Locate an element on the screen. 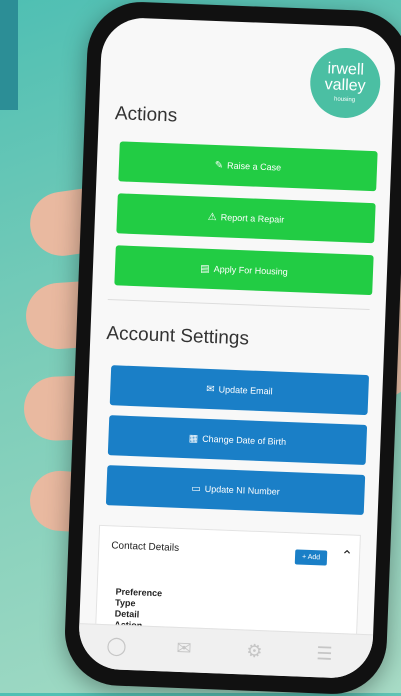 This screenshot has width=401, height=696. add-contact-button: + Add is located at coordinates (311, 557).